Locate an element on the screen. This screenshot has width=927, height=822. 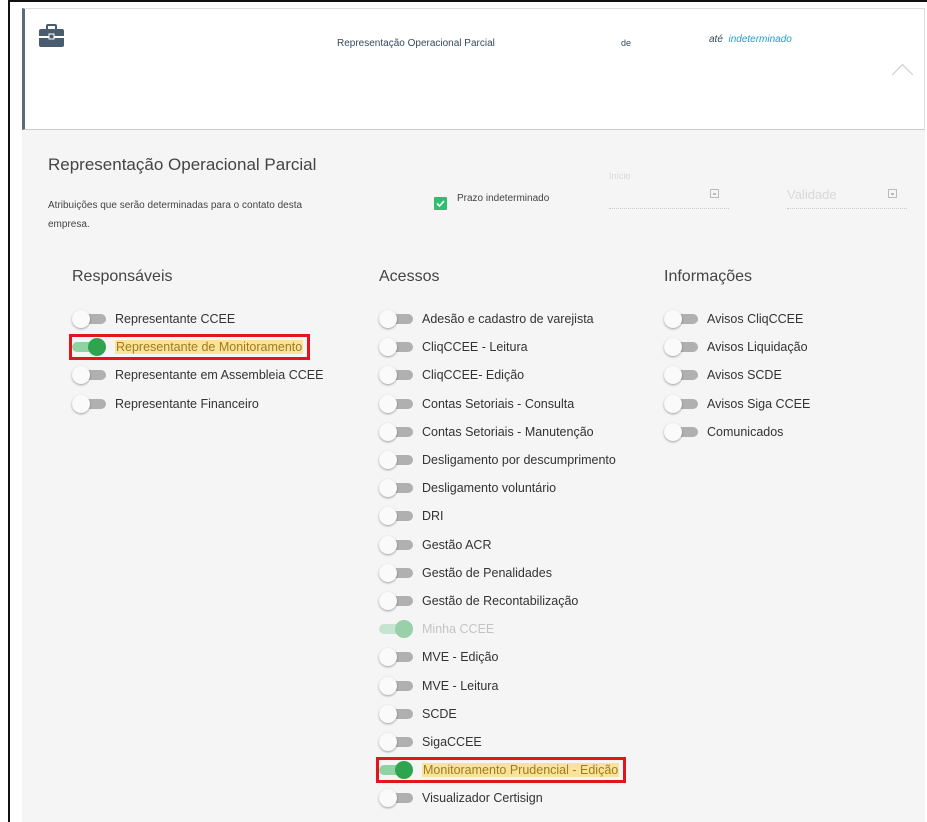
toggle-row: CliqCCEE- Edição is located at coordinates (451, 375).